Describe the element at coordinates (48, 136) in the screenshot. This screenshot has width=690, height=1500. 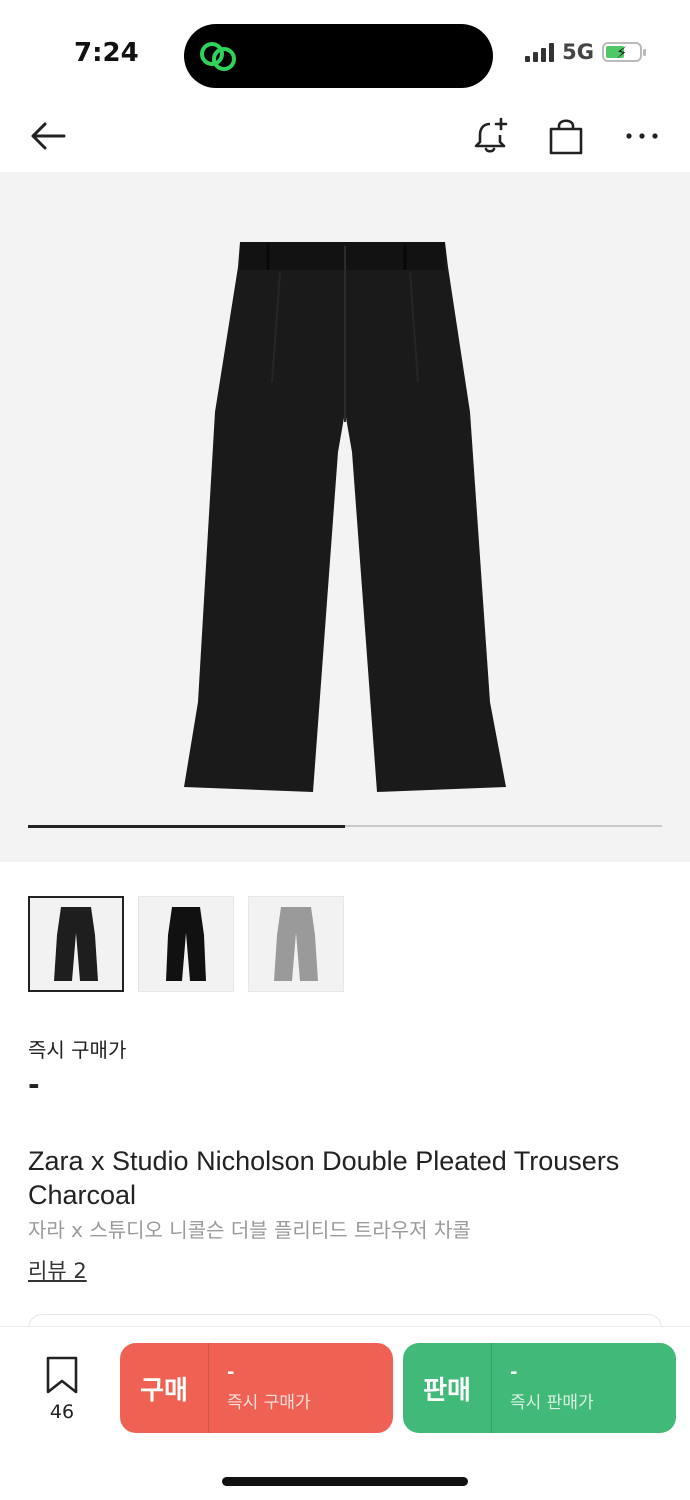
I see `back-arrow-icon` at that location.